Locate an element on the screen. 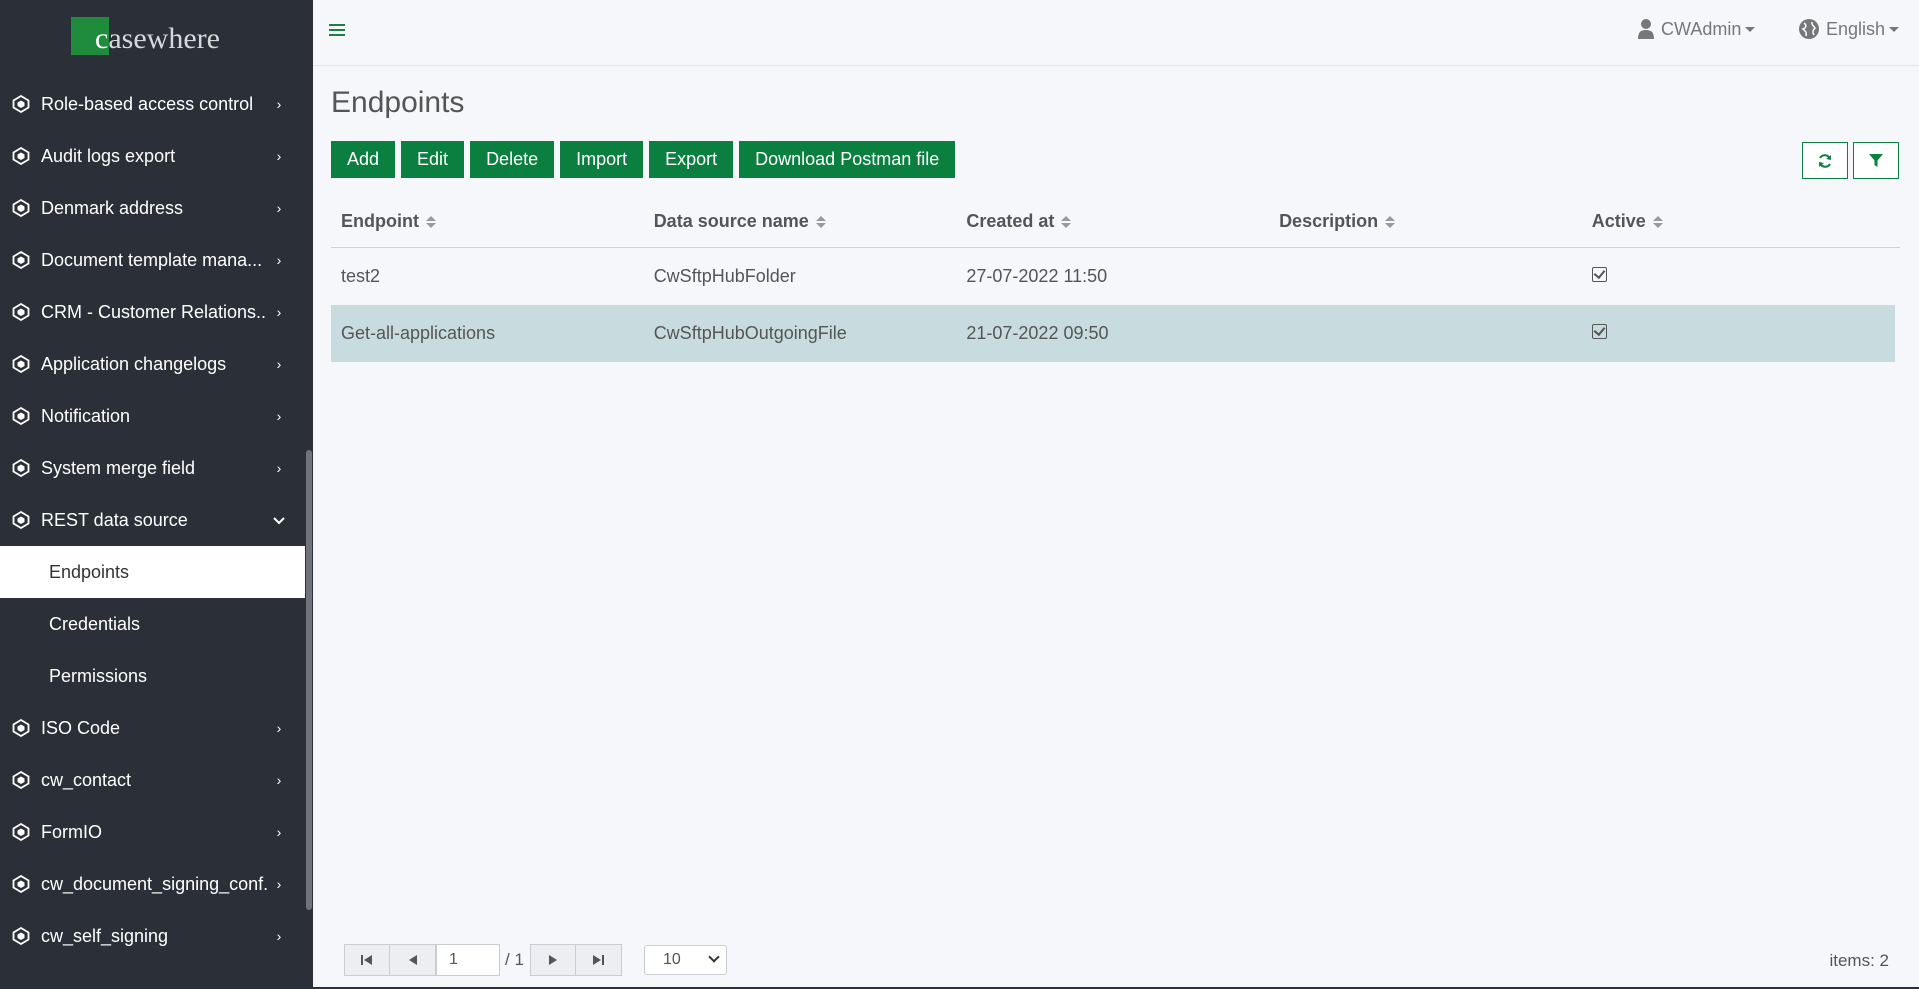 The image size is (1919, 989). page-size-select: 10 is located at coordinates (685, 960).